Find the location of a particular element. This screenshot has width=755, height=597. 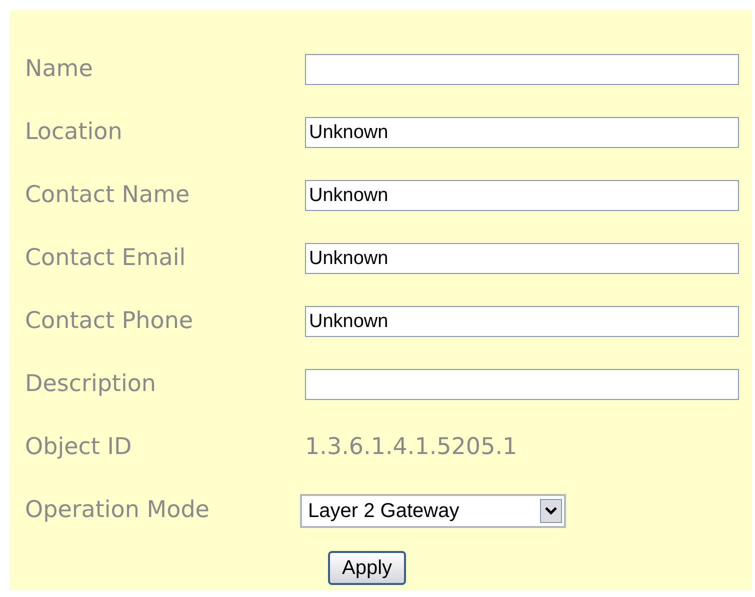

dropdown: Layer 2 Gateway is located at coordinates (433, 511).